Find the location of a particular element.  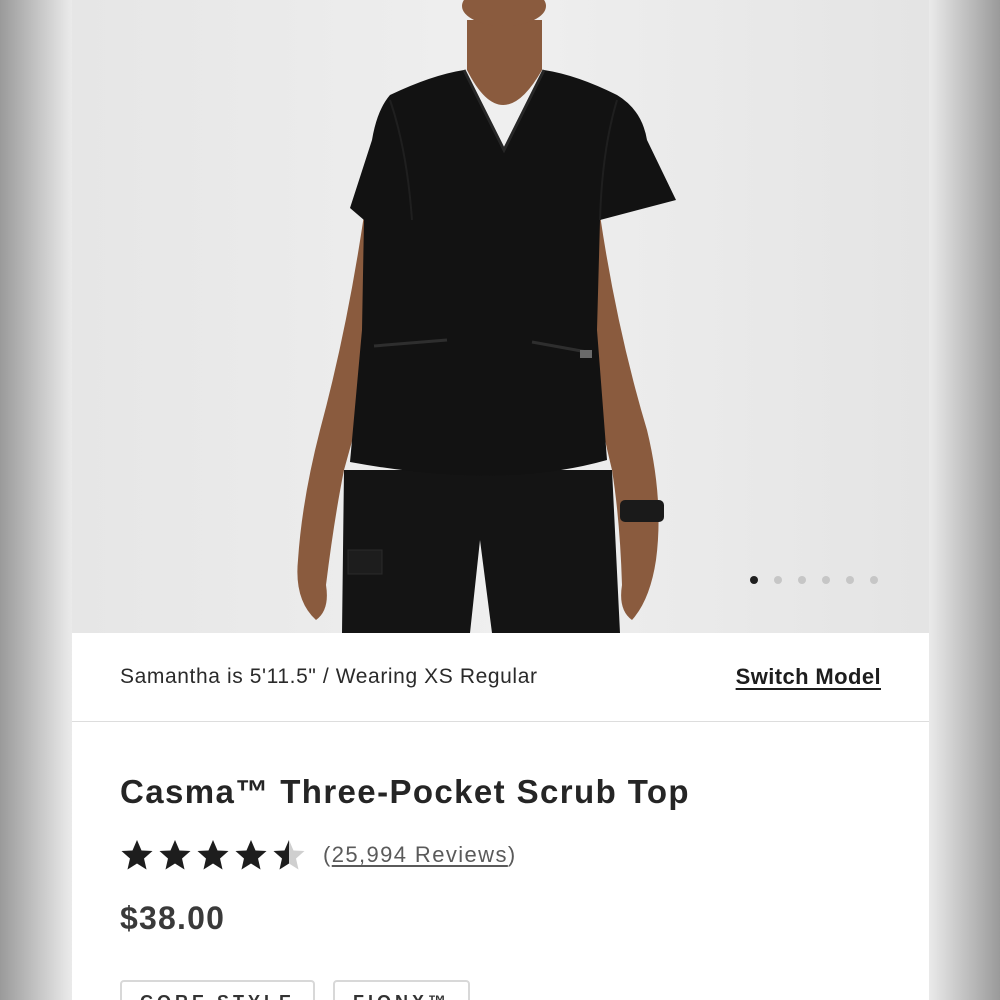

product-tags: CORE STYLE FIONX™ is located at coordinates (295, 990).